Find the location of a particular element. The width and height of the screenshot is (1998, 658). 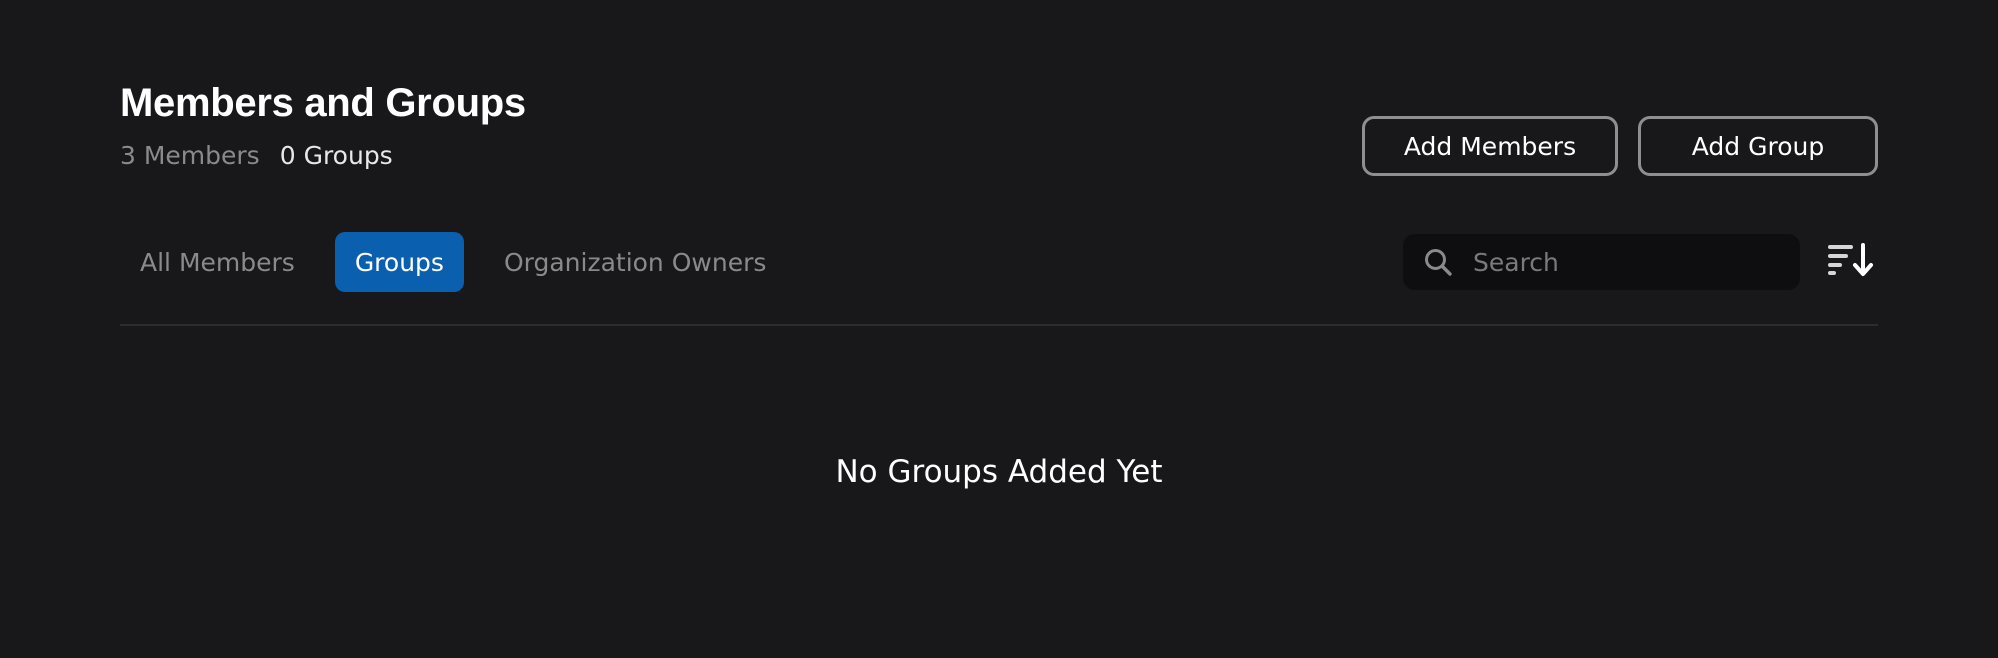

page-header: Members and Groups 3 Members 0 Groups is located at coordinates (323, 125).